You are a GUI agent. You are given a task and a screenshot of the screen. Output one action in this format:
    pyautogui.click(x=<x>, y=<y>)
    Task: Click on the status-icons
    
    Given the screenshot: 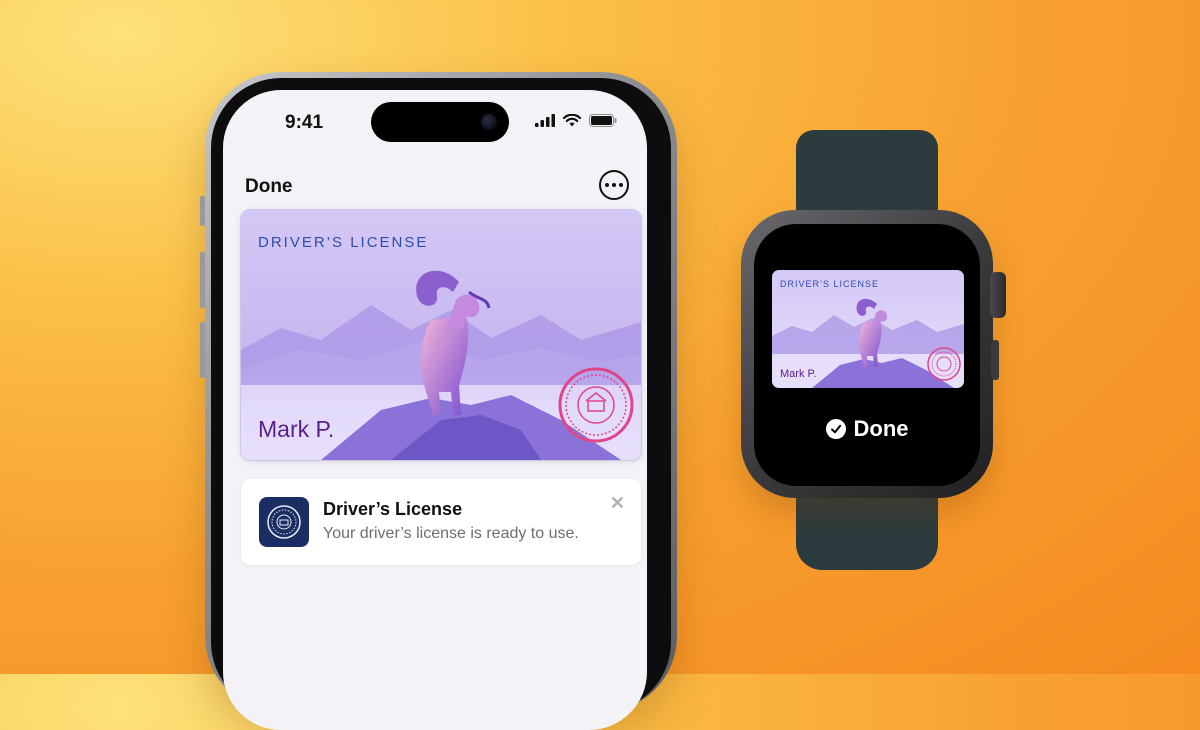 What is the action you would take?
    pyautogui.click(x=576, y=120)
    